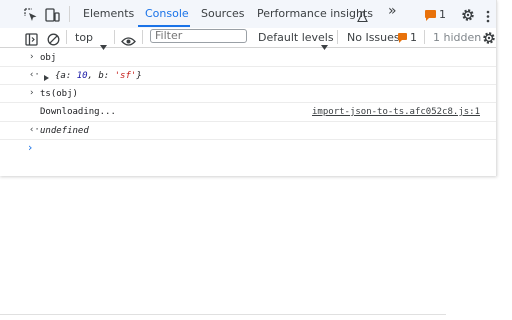  I want to click on object-key-a: a:, so click(68, 76).